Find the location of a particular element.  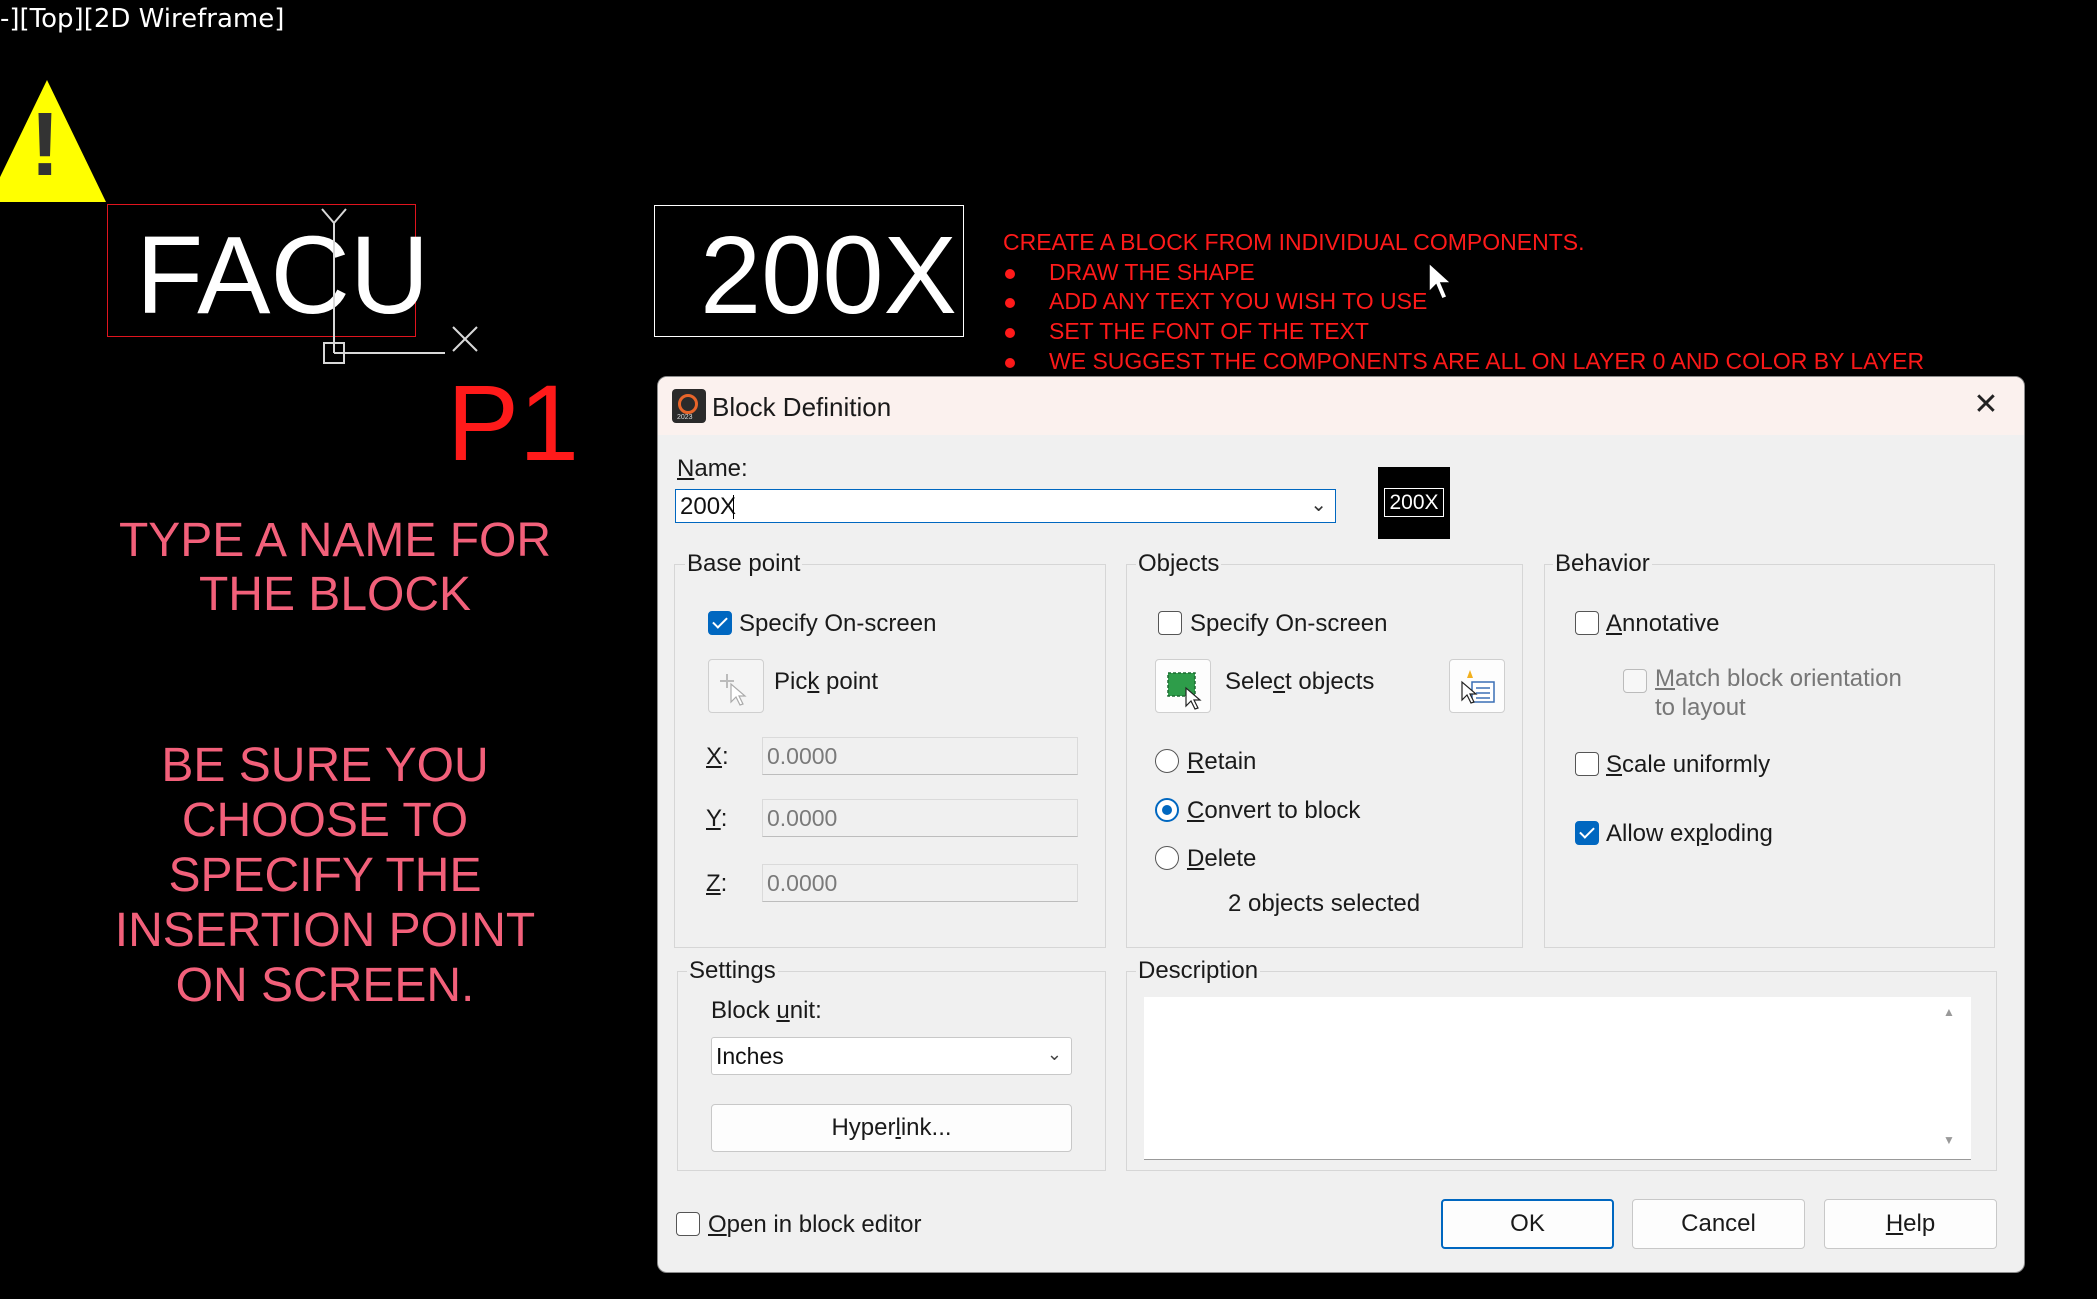

instruction-item: DRAW THE SHAPE is located at coordinates (1129, 272).